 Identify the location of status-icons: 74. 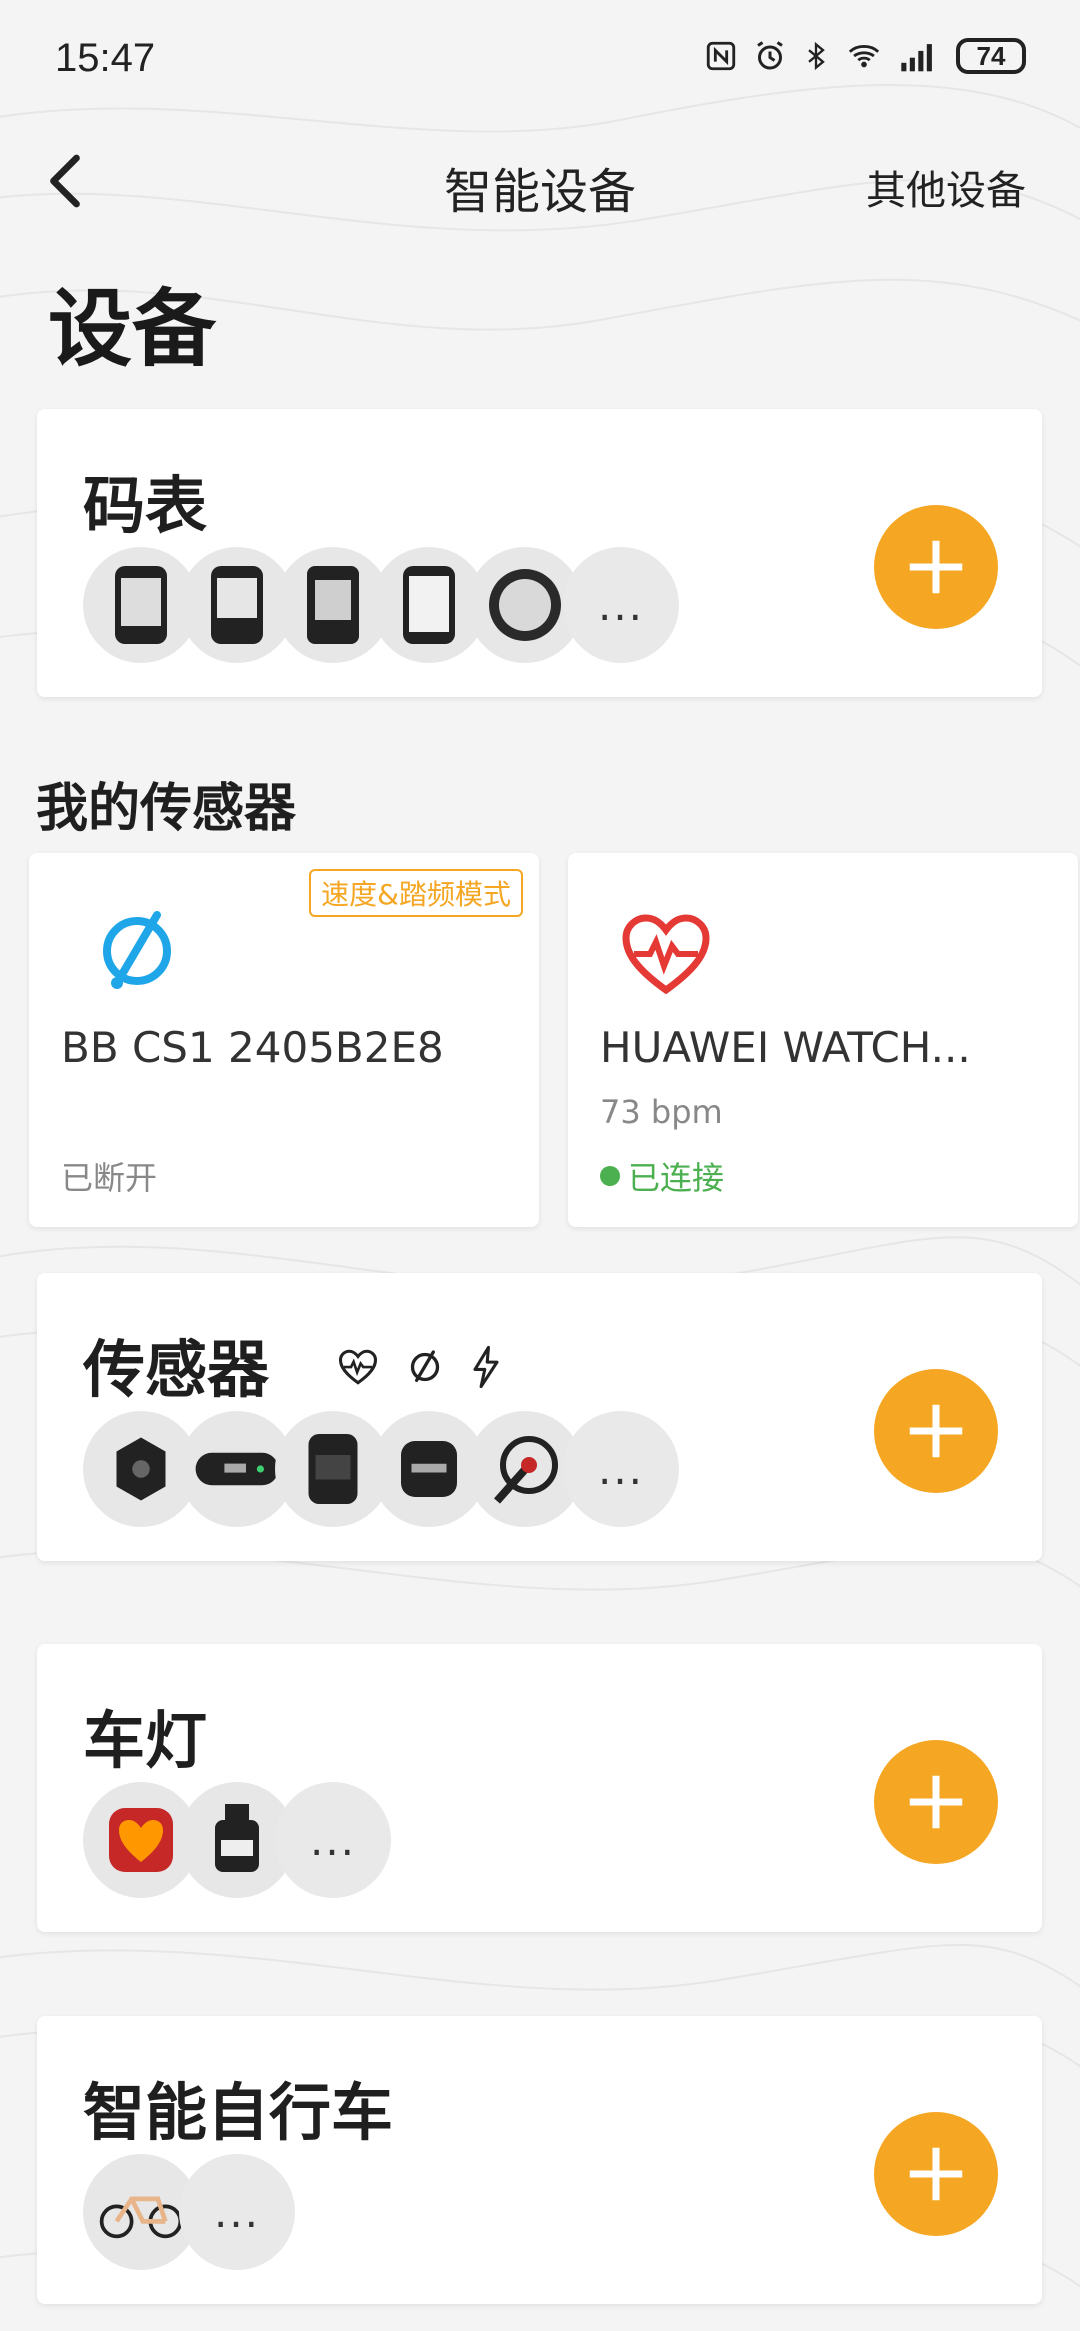
(865, 56).